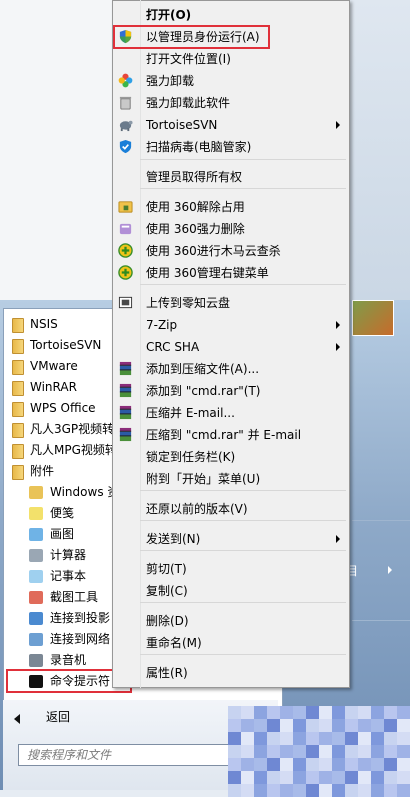 This screenshot has height=797, width=410. I want to click on snipping-icon, so click(36, 597).